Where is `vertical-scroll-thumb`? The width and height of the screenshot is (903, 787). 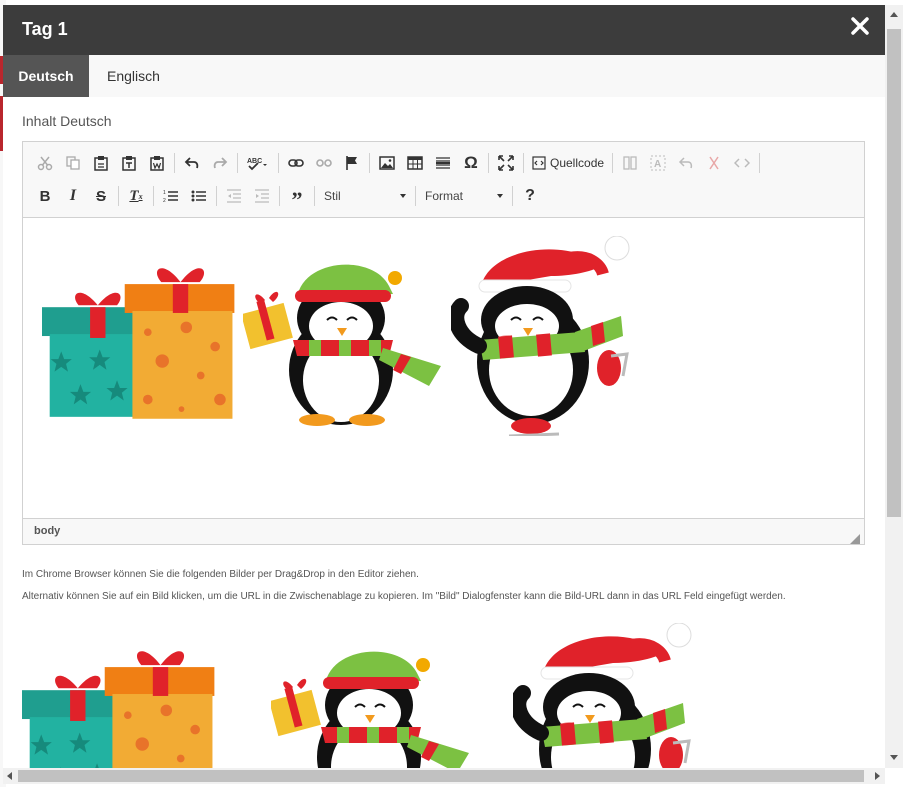 vertical-scroll-thumb is located at coordinates (894, 273).